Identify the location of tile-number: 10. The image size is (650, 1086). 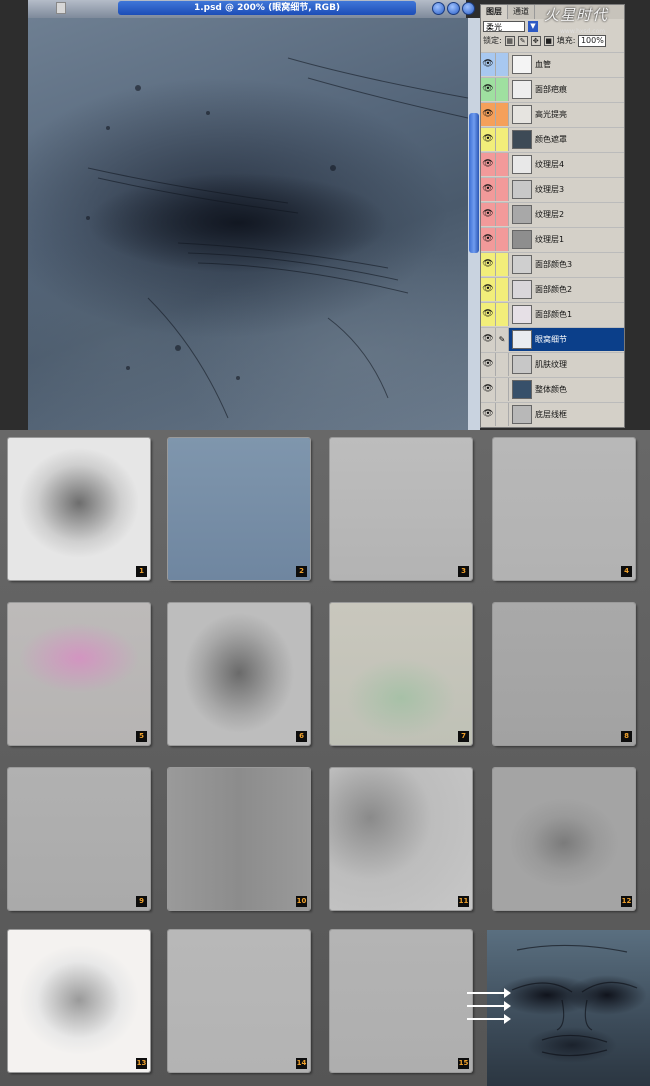
(301, 901).